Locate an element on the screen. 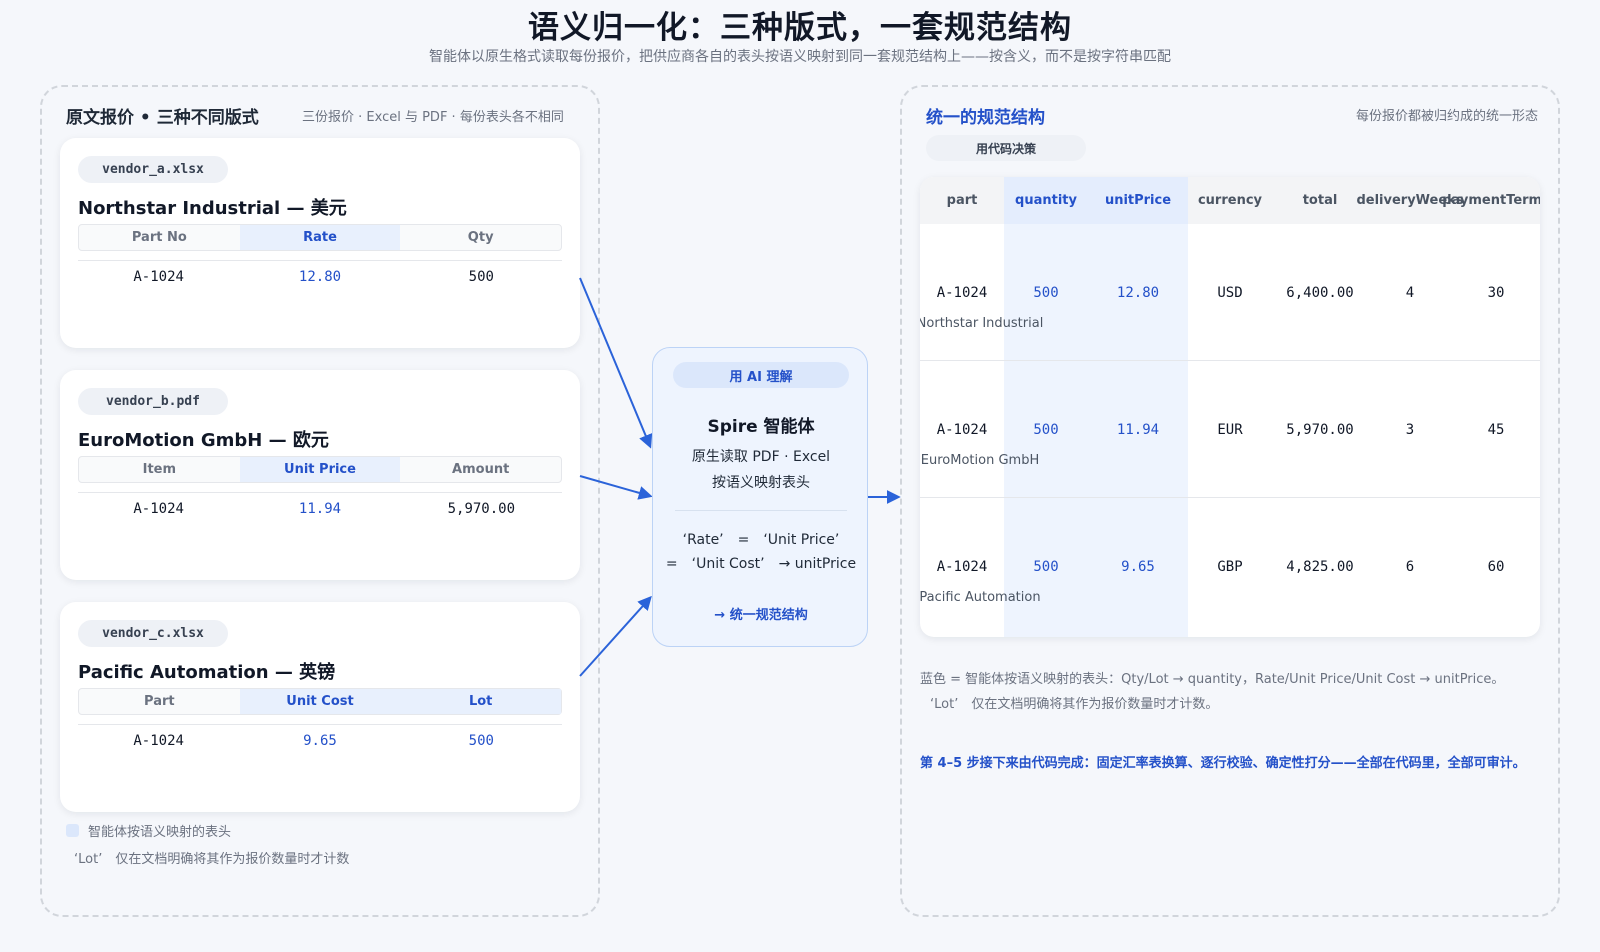 This screenshot has width=1600, height=952. vendor-table-header: Item Unit Price Amount is located at coordinates (320, 469).